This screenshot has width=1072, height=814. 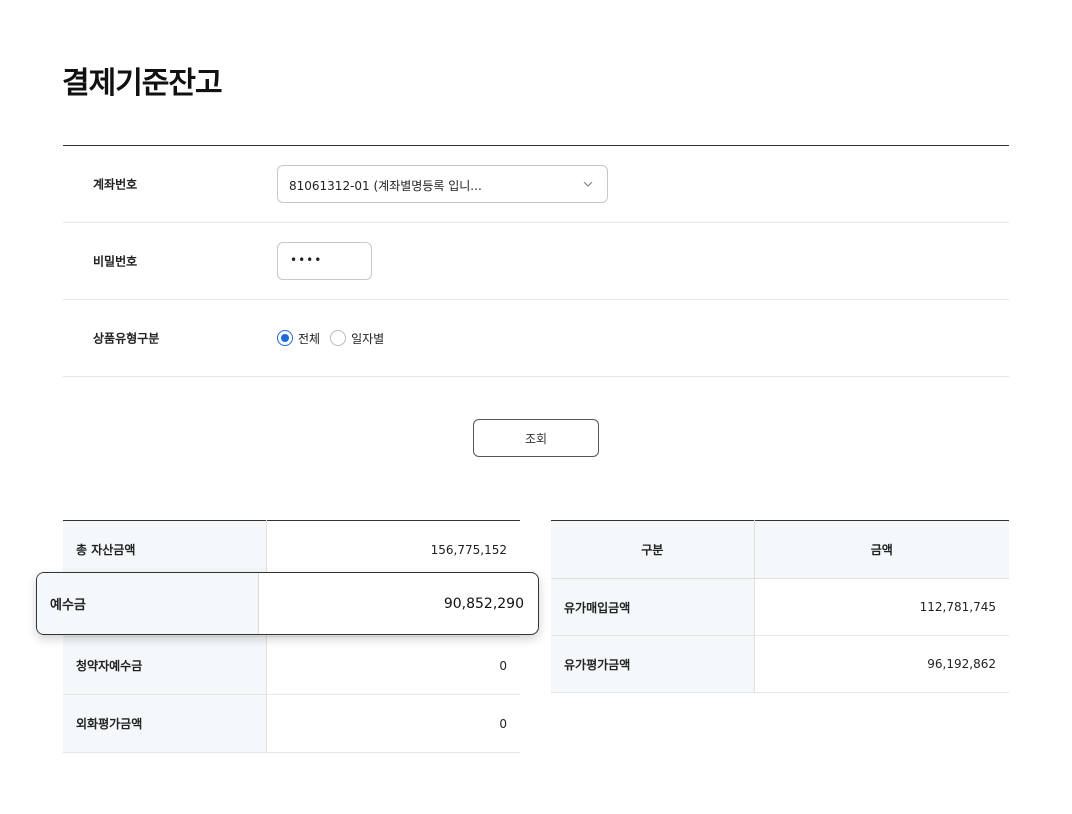 I want to click on table-row: 청약자예수금 0, so click(x=291, y=665).